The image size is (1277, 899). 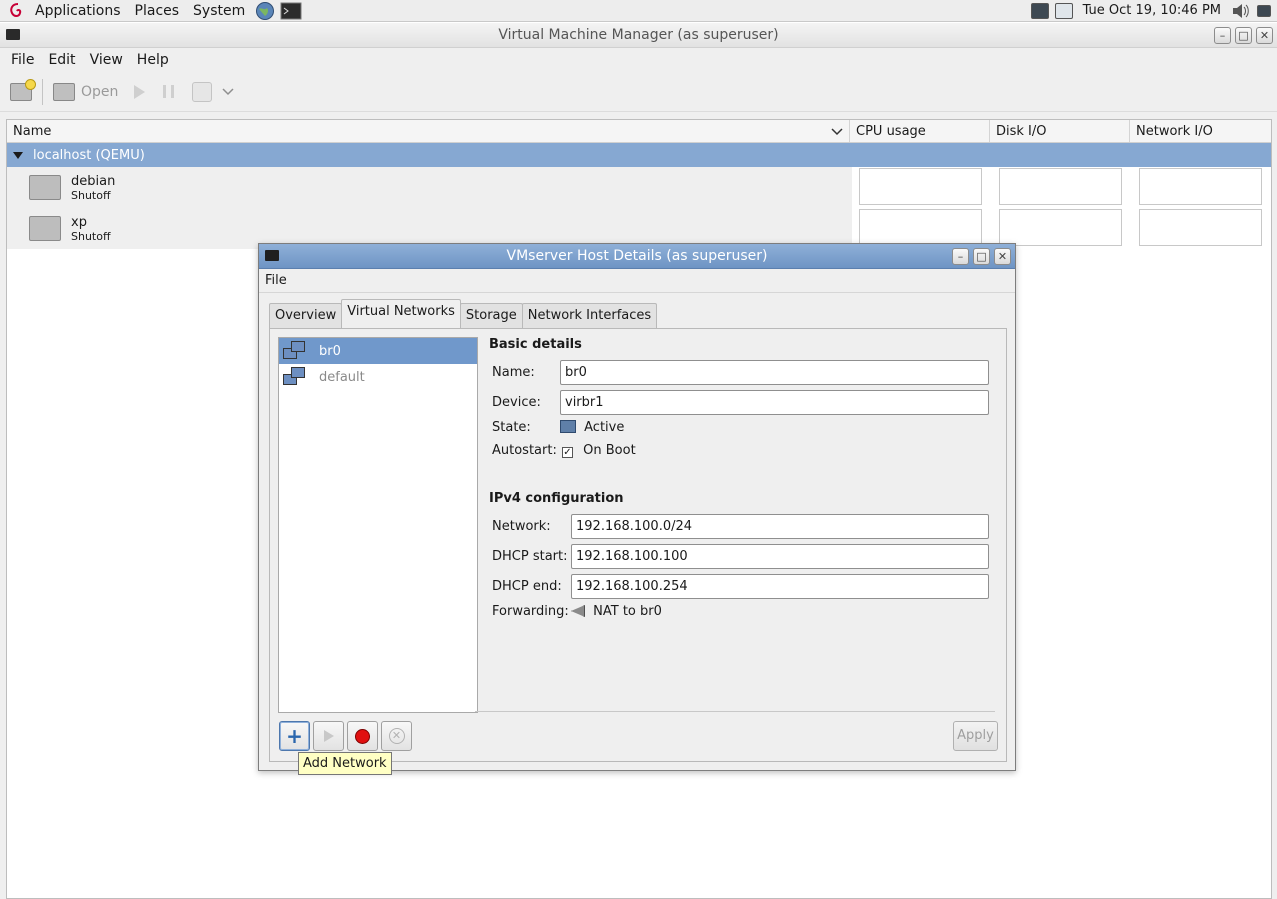 I want to click on dhcp-start-field: 192.168.100.100, so click(x=780, y=556).